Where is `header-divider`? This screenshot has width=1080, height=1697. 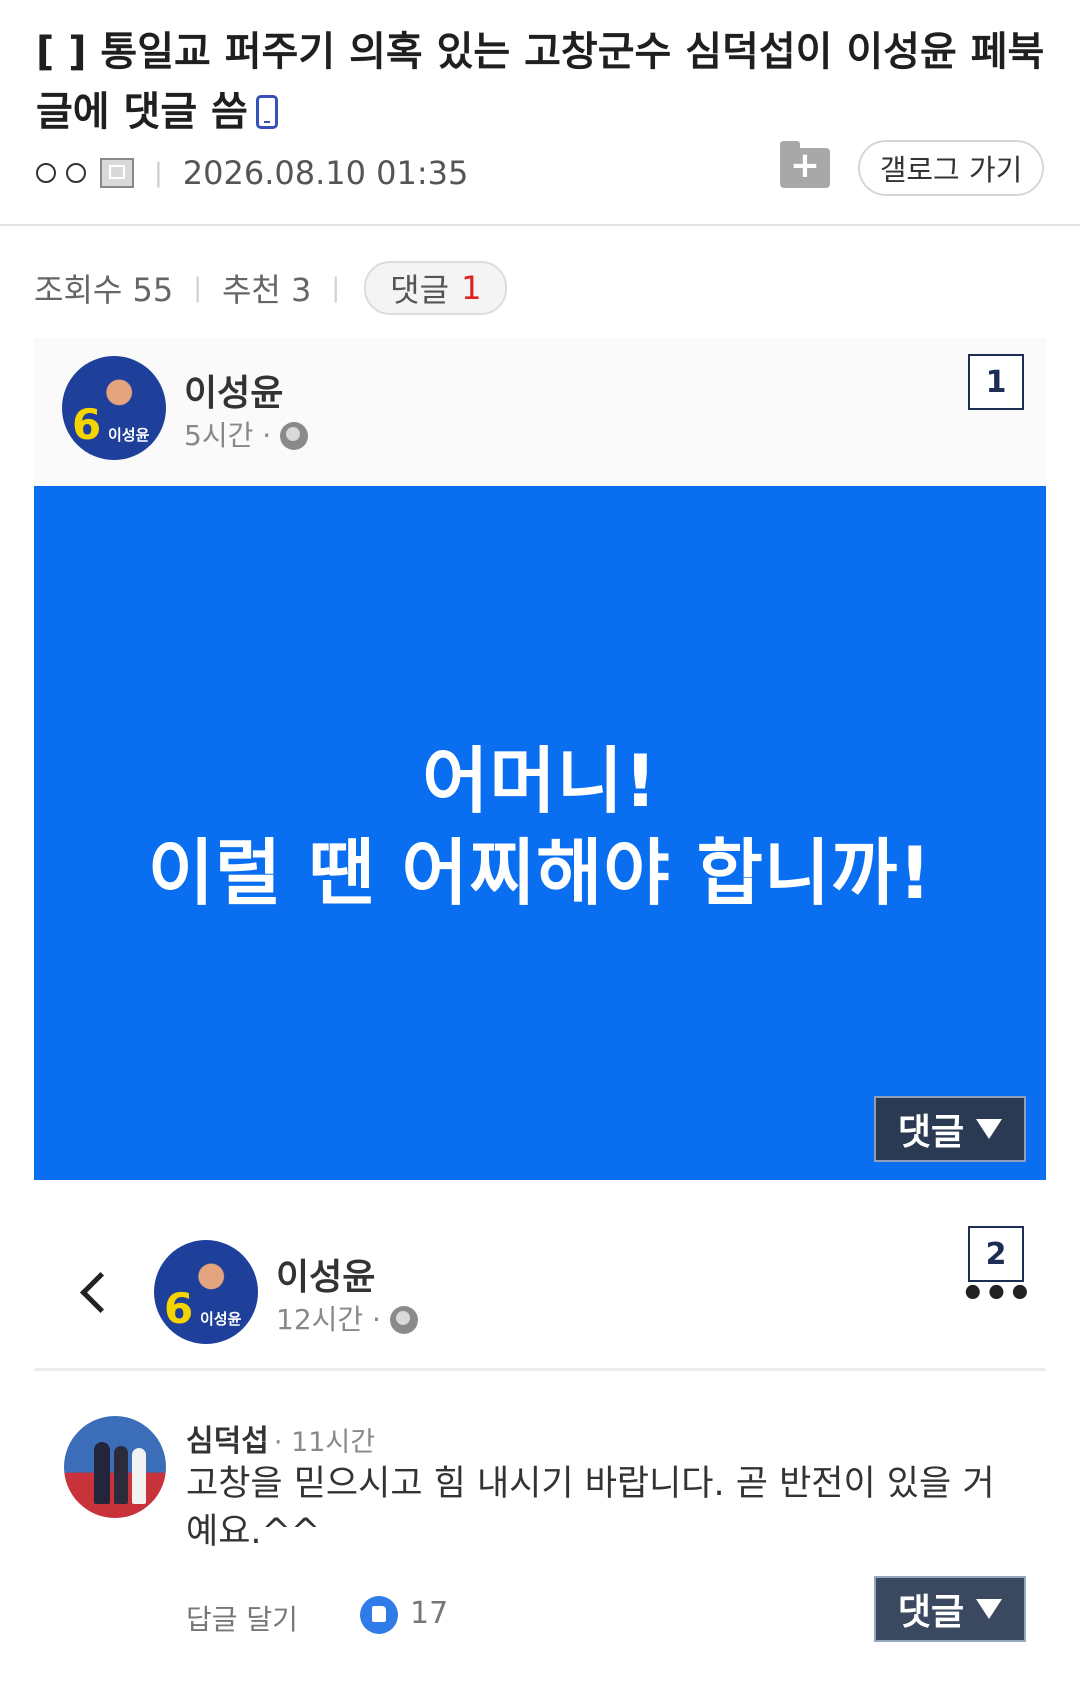 header-divider is located at coordinates (540, 225).